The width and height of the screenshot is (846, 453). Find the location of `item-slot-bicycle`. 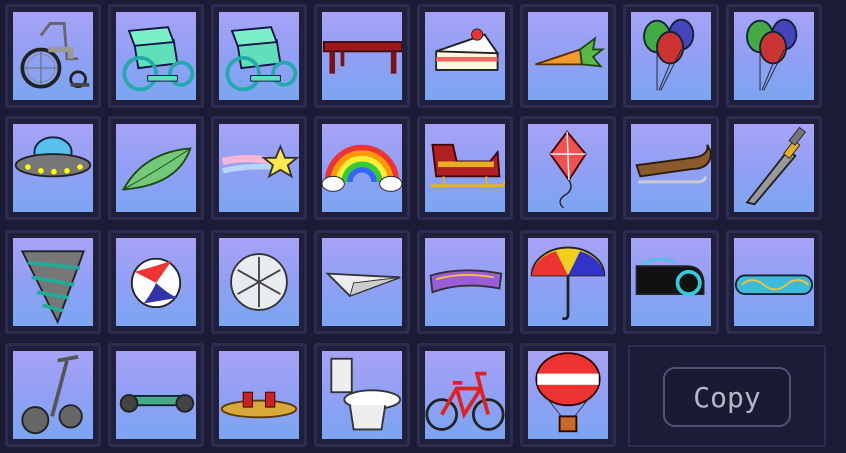

item-slot-bicycle is located at coordinates (465, 395).